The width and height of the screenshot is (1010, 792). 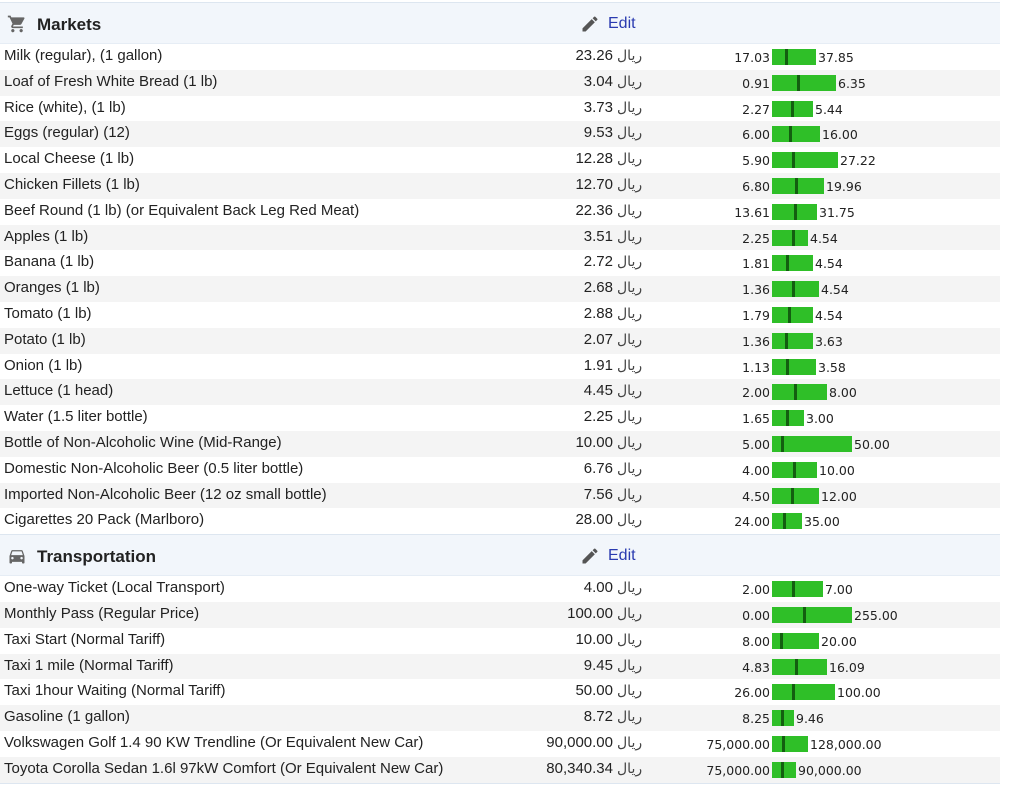 What do you see at coordinates (756, 615) in the screenshot?
I see `range-low: 0.00` at bounding box center [756, 615].